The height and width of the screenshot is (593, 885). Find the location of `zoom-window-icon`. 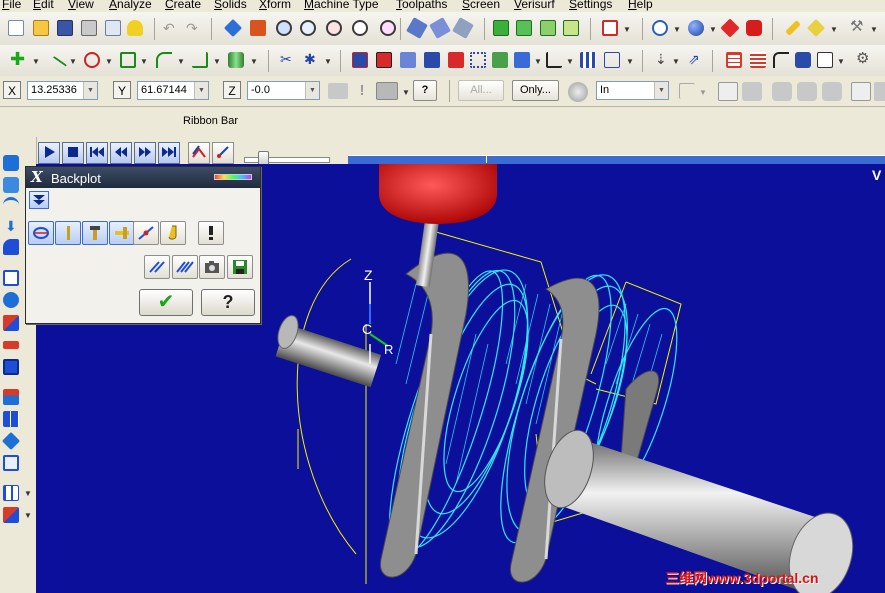

zoom-window-icon is located at coordinates (284, 28).